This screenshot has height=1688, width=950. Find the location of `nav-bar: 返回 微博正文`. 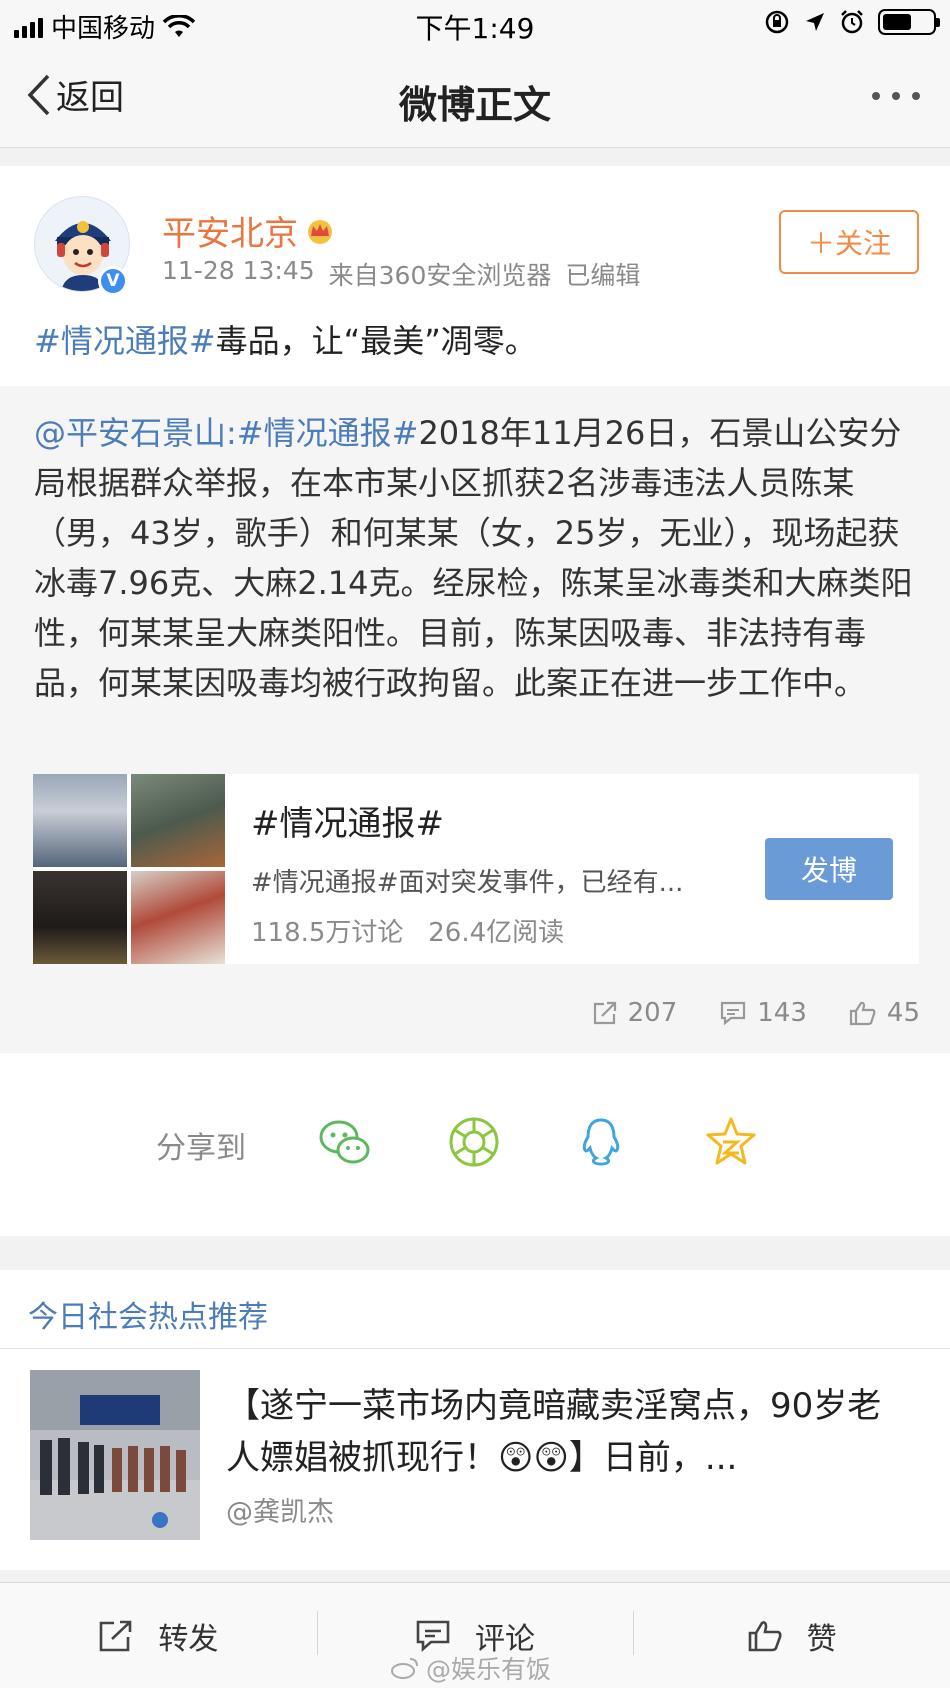

nav-bar: 返回 微博正文 is located at coordinates (475, 98).